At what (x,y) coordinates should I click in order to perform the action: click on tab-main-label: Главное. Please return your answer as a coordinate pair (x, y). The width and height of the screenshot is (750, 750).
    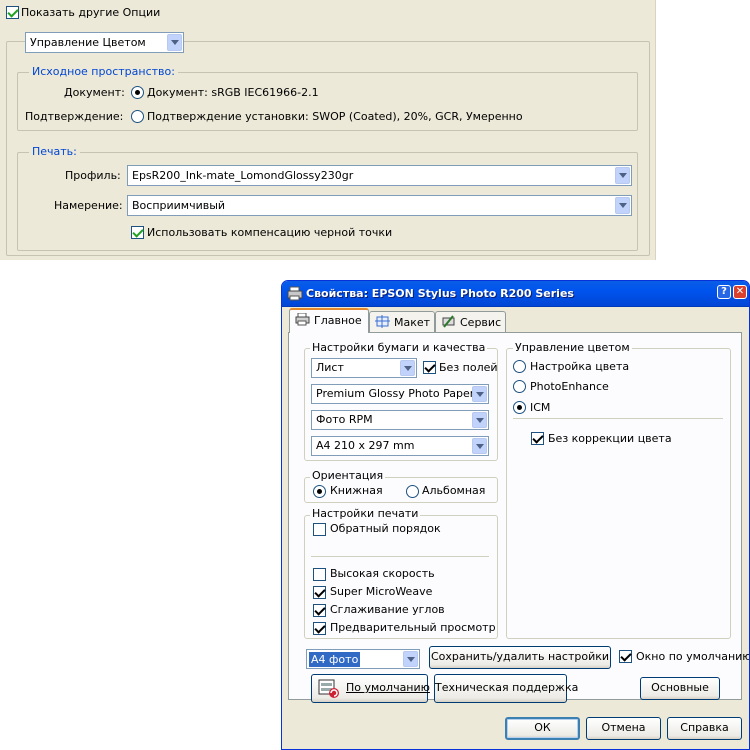
    Looking at the image, I should click on (338, 320).